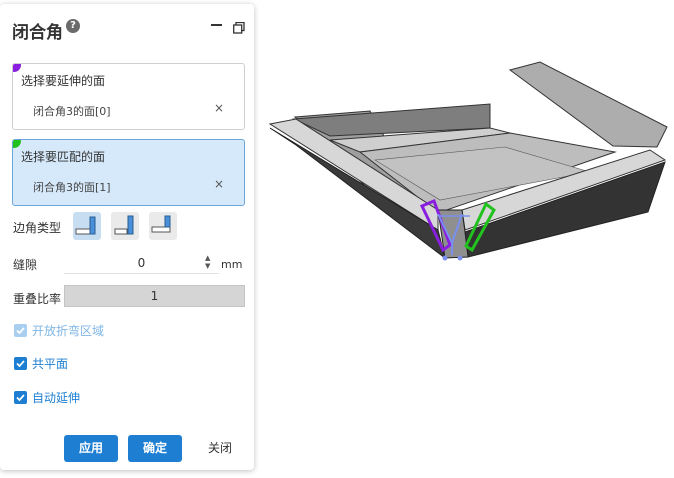  What do you see at coordinates (17, 144) in the screenshot?
I see `green-marker-icon` at bounding box center [17, 144].